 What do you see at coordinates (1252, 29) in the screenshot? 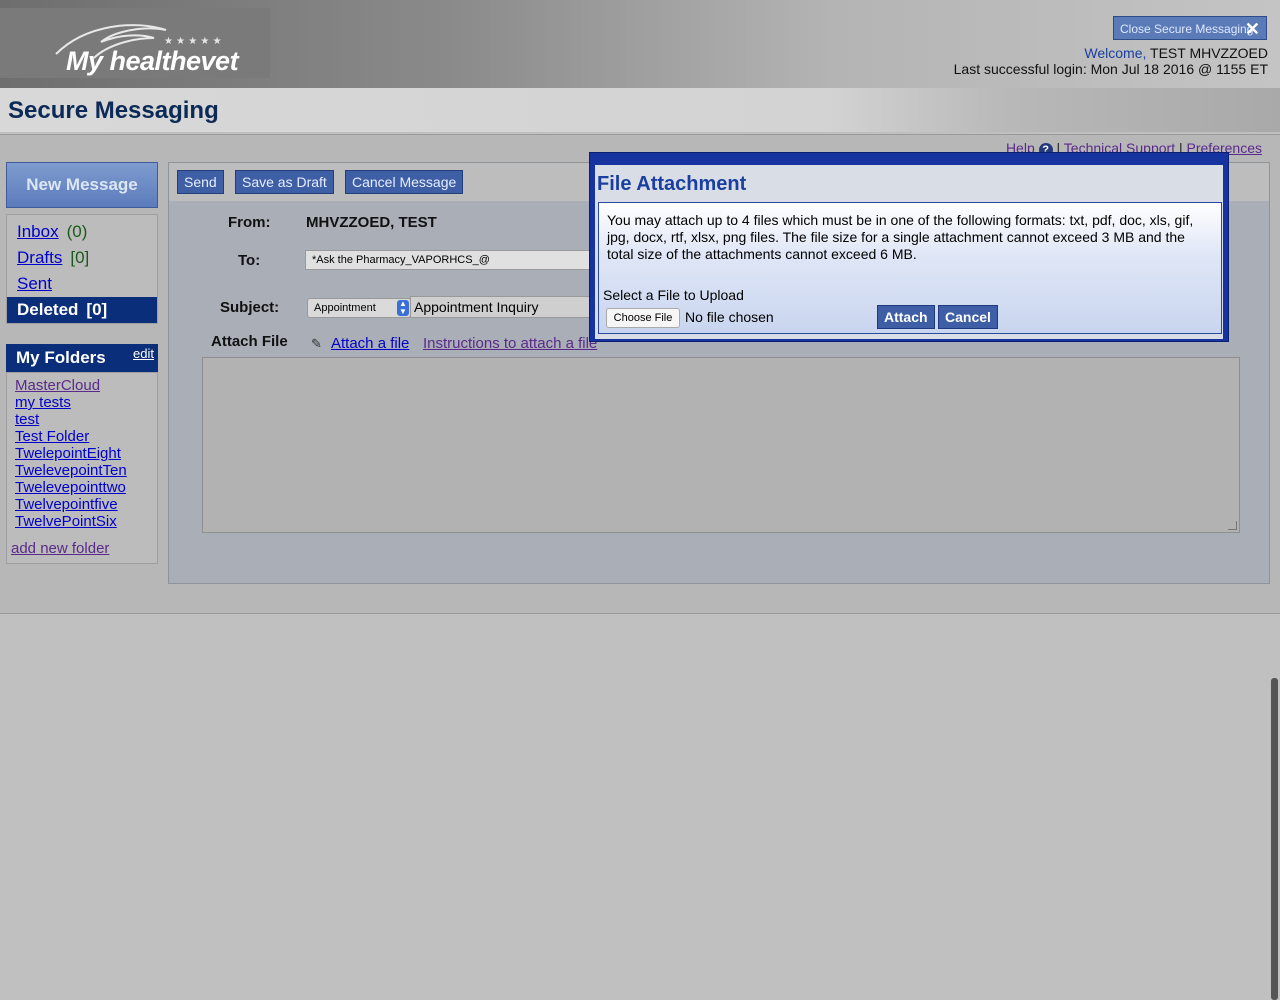
I see `close-icon: ✕` at bounding box center [1252, 29].